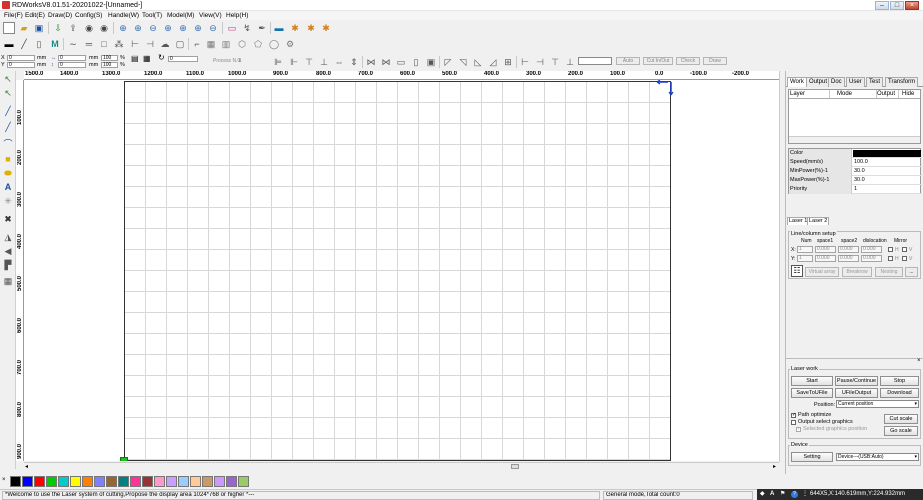 The height and width of the screenshot is (500, 923). I want to click on height-field: 0, so click(72, 65).